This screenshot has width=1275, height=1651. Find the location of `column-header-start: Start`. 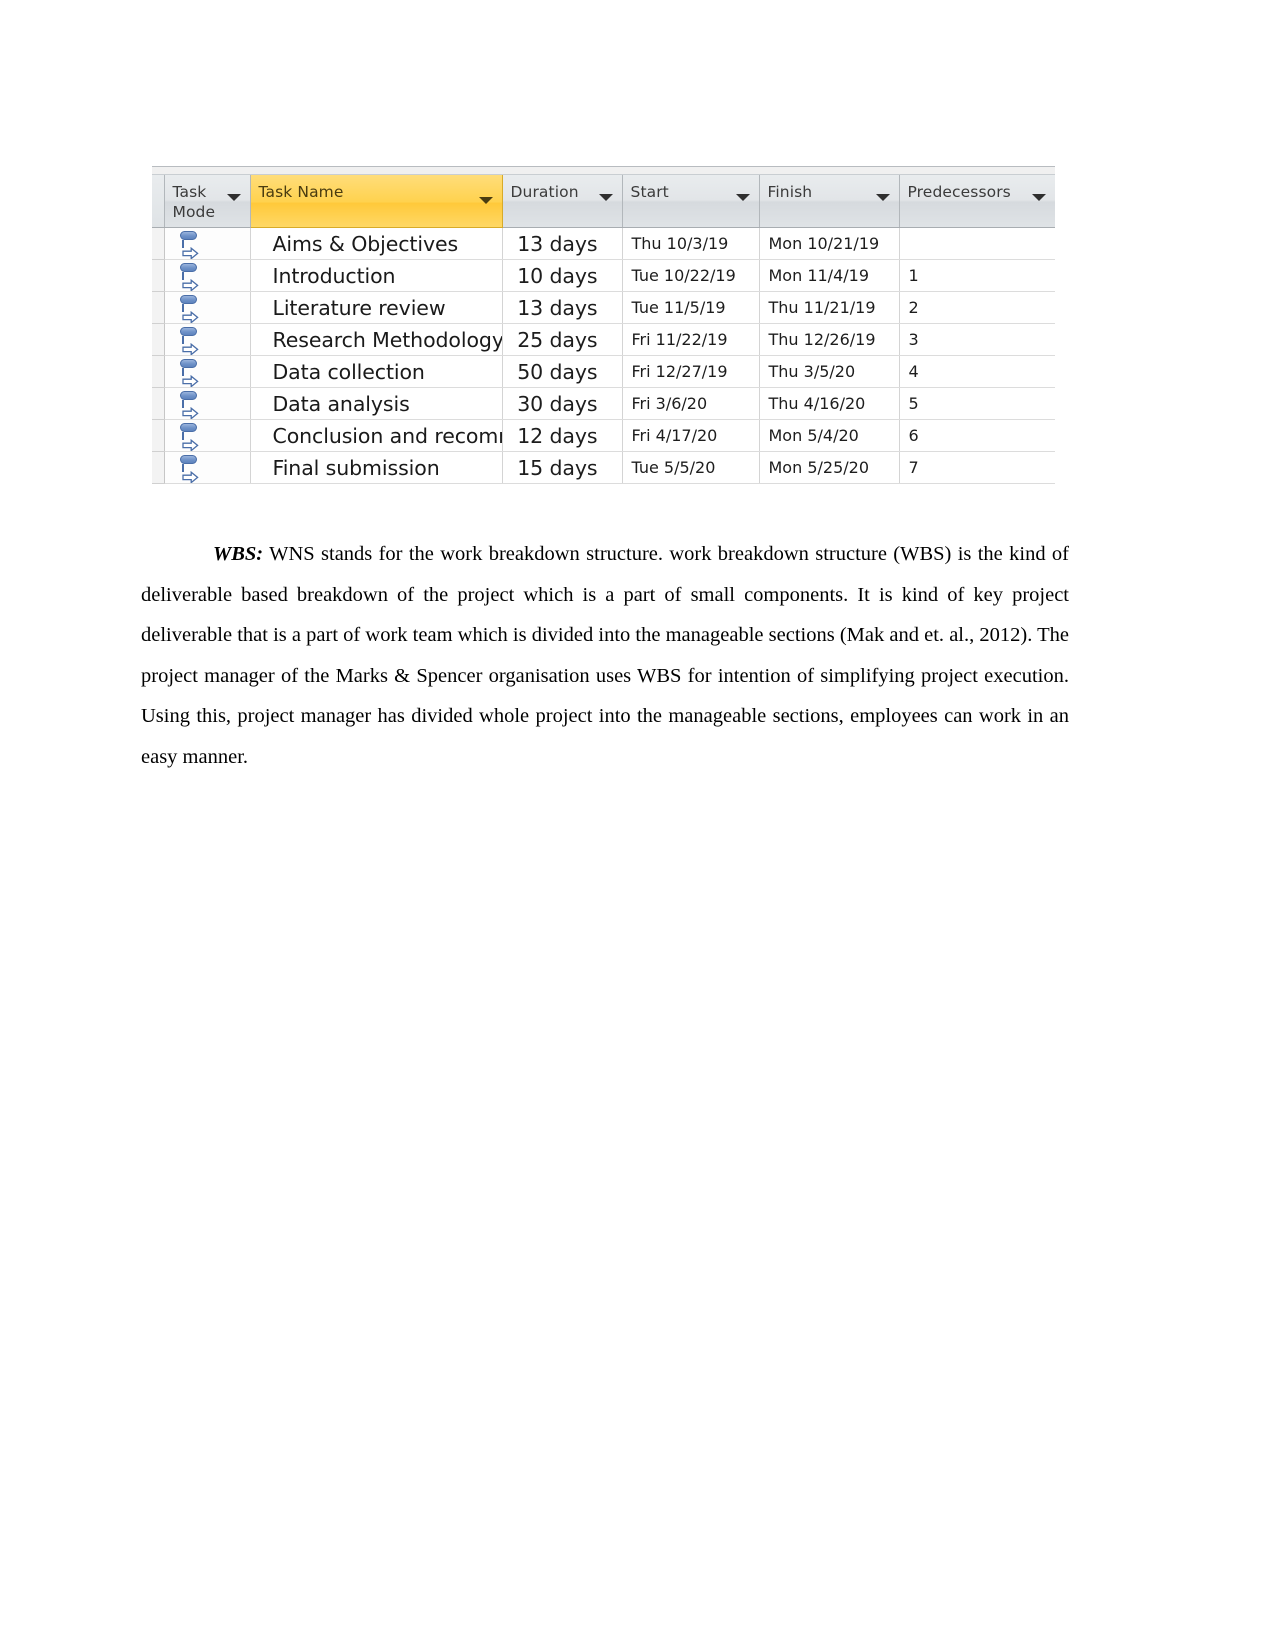

column-header-start: Start is located at coordinates (691, 201).